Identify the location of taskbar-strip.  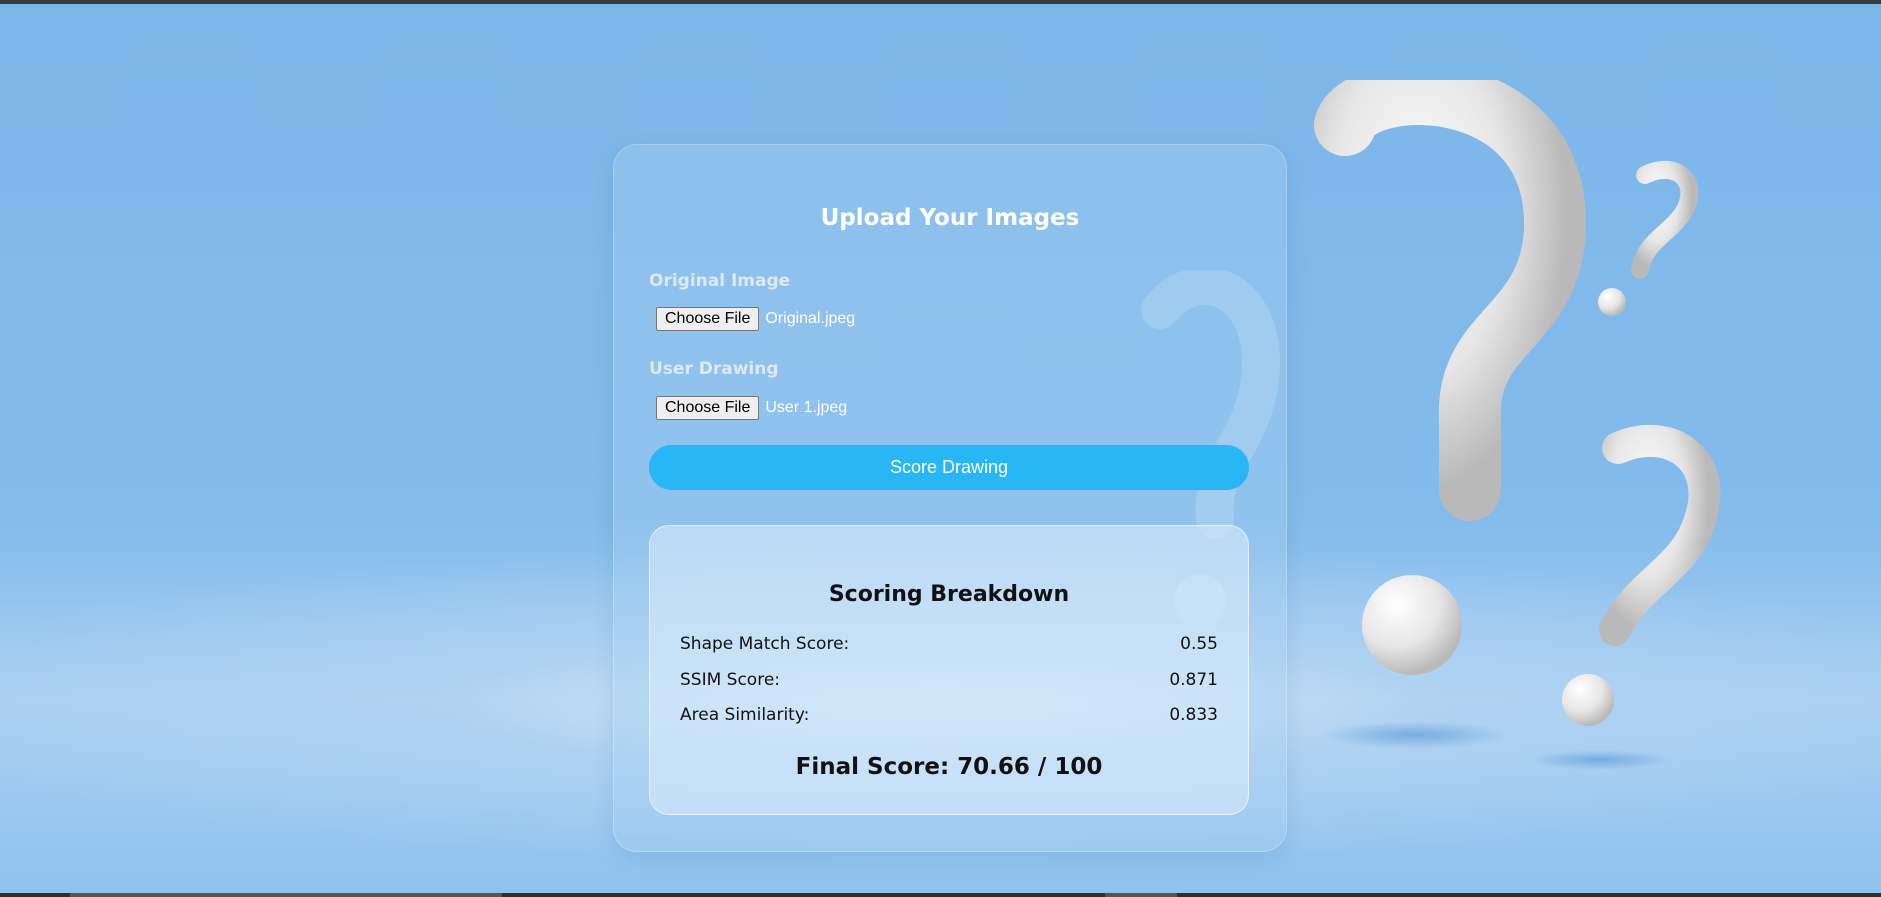
(940, 895).